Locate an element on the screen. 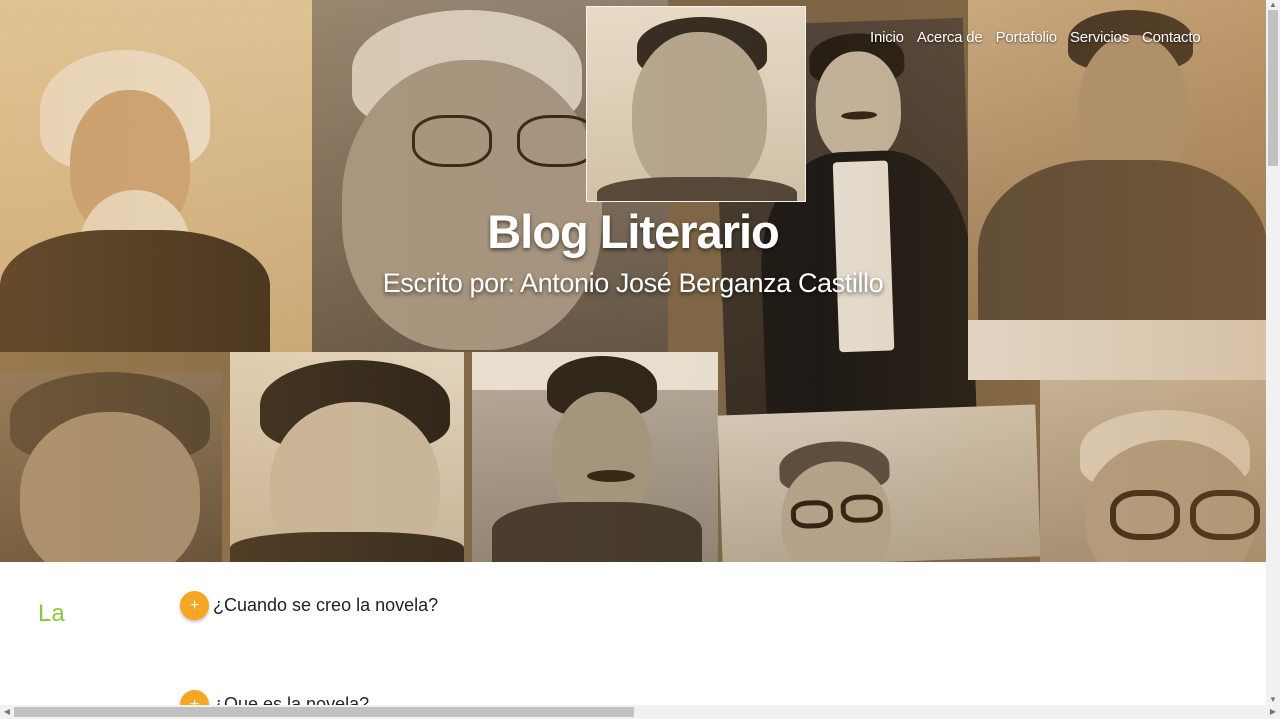 Image resolution: width=1280 pixels, height=719 pixels. nav-item-inicio: Inicio is located at coordinates (887, 37).